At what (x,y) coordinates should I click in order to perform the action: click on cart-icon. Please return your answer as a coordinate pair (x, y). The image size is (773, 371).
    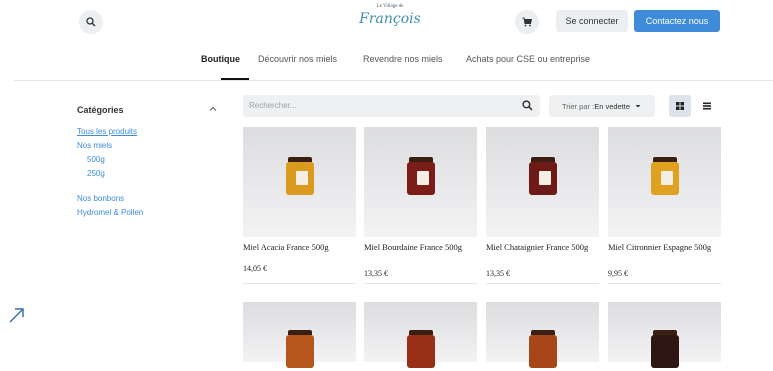
    Looking at the image, I should click on (527, 22).